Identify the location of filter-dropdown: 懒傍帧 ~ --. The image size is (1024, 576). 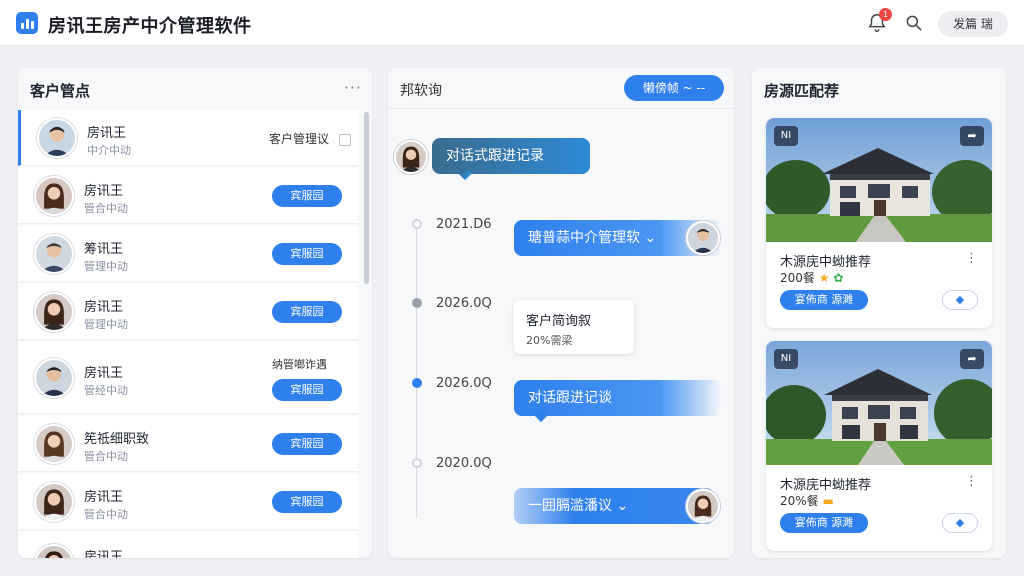
(674, 88).